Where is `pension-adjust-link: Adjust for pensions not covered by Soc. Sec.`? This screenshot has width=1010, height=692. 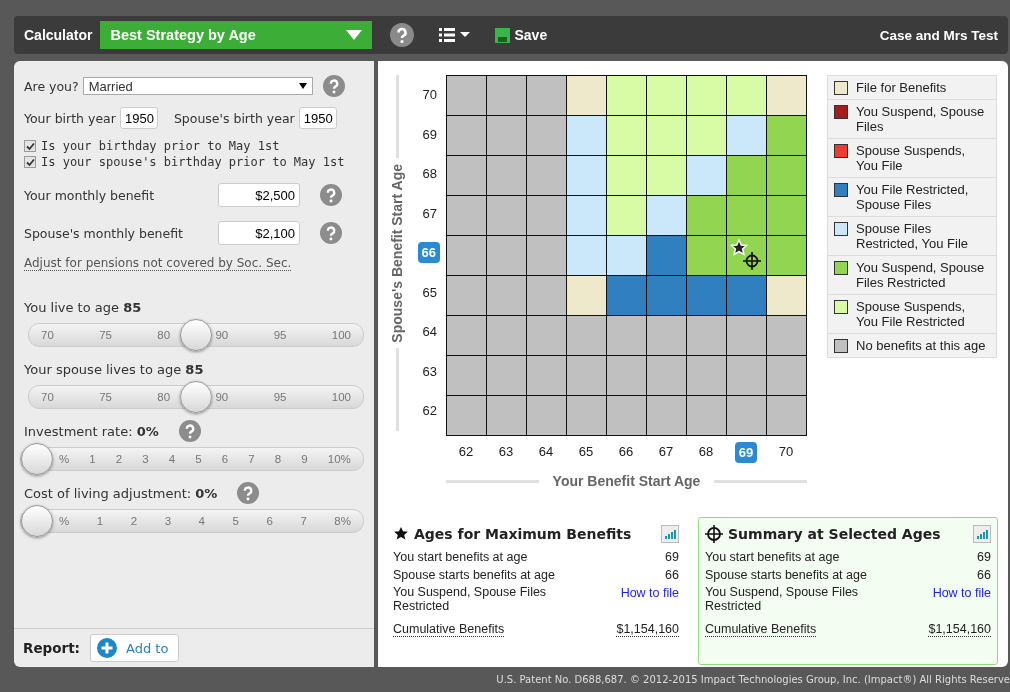 pension-adjust-link: Adjust for pensions not covered by Soc. Sec. is located at coordinates (158, 263).